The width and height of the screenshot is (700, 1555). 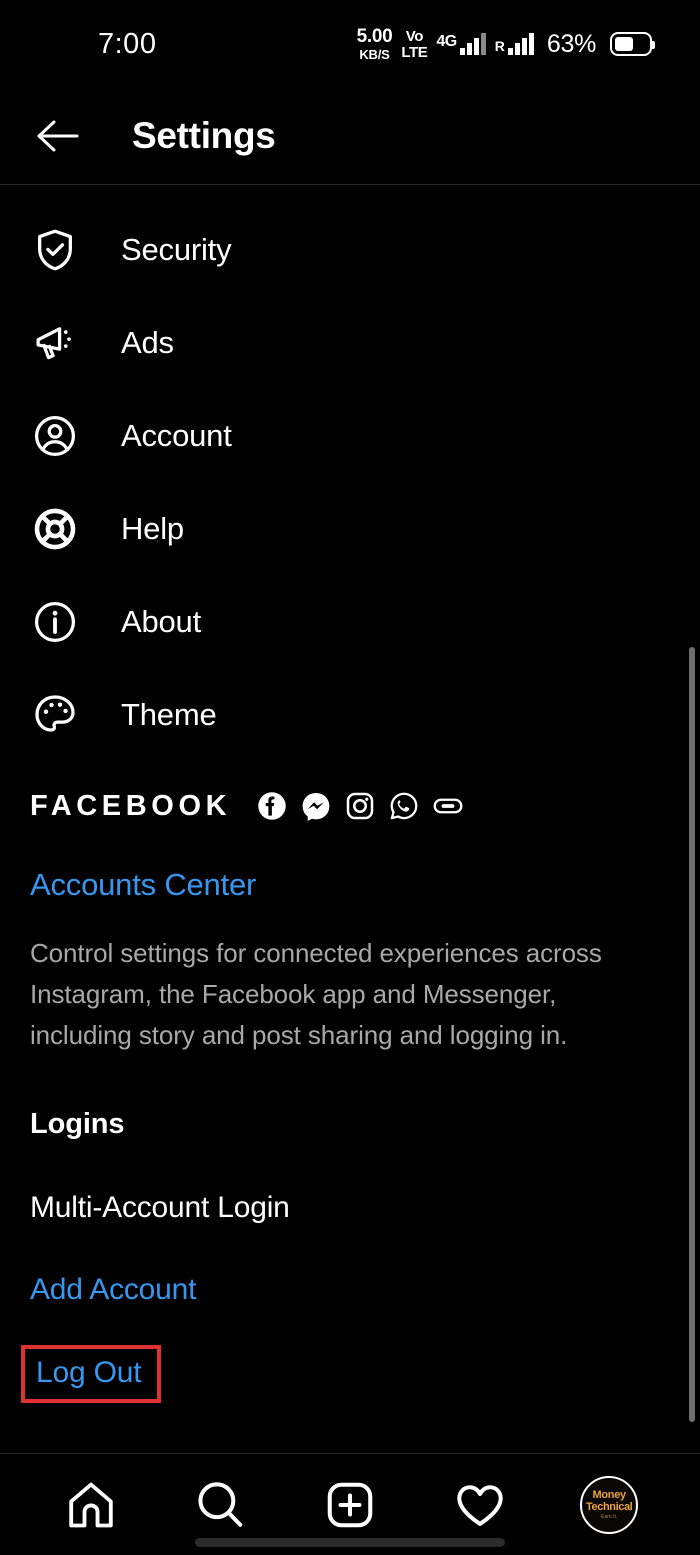 I want to click on menu-item-security: Security, so click(x=350, y=249).